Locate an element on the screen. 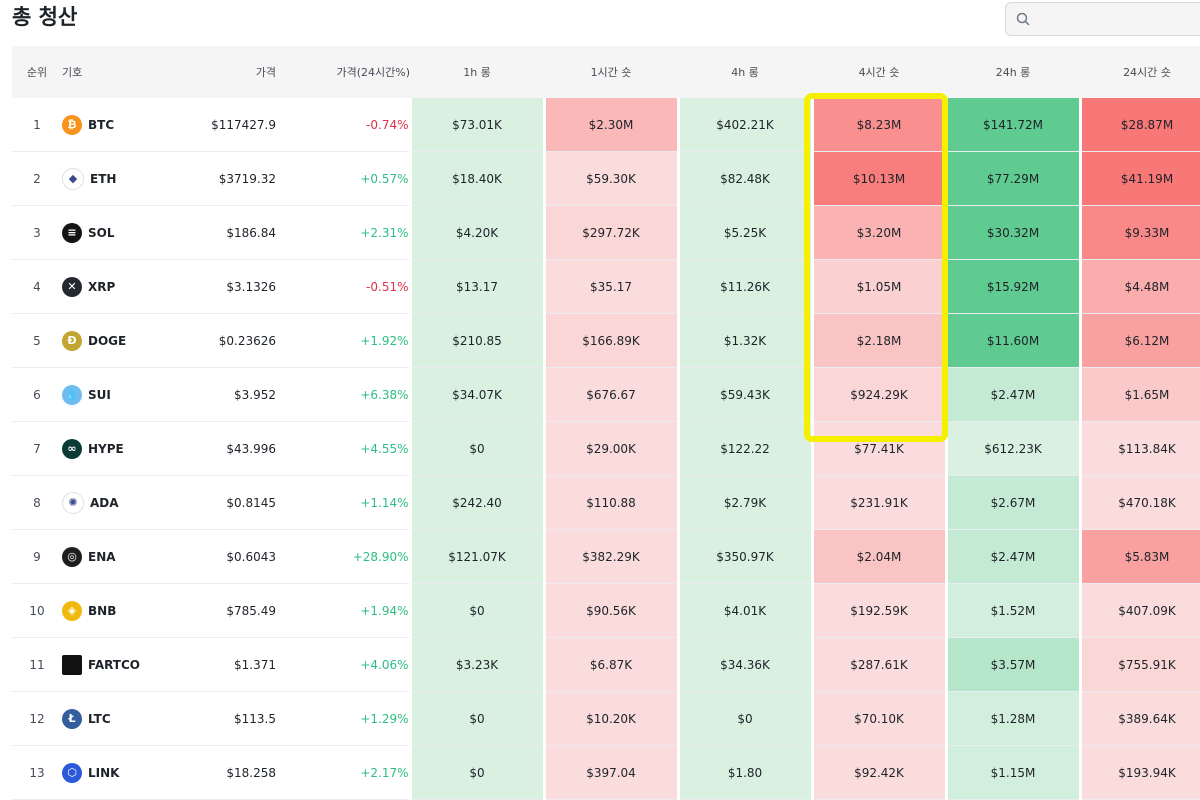 This screenshot has width=1200, height=800. h4-short-cell: $10.13M is located at coordinates (879, 178).